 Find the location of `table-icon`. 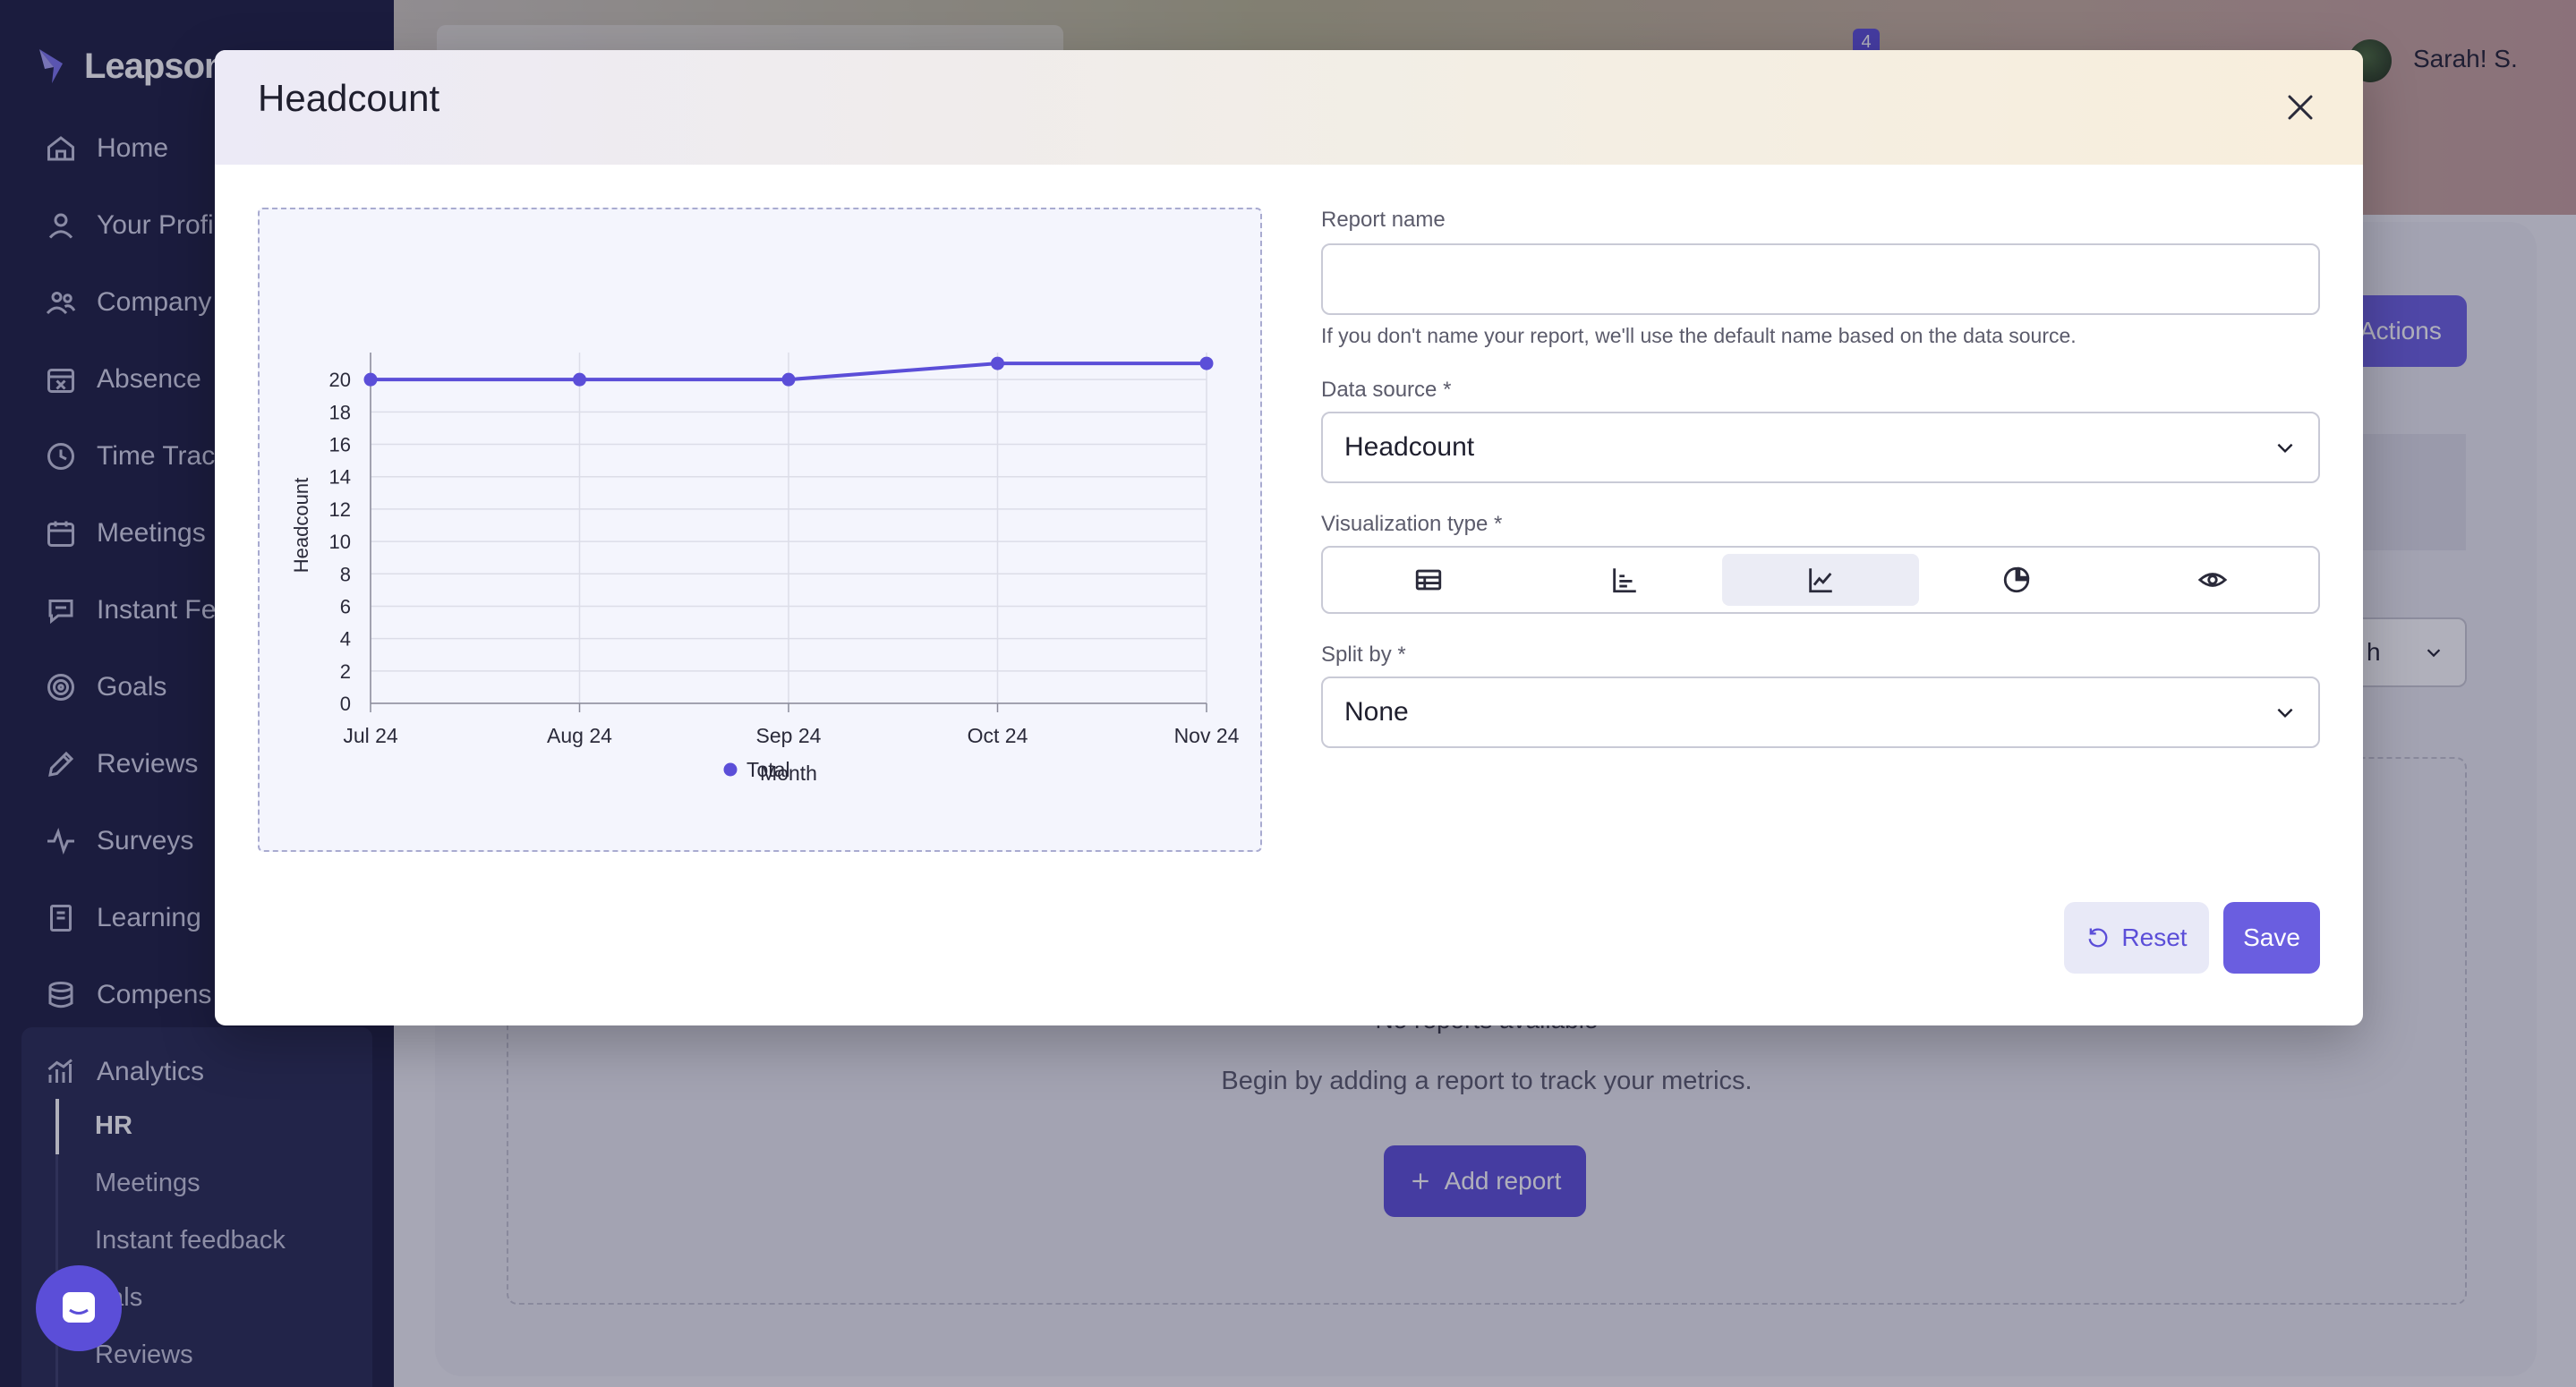

table-icon is located at coordinates (1428, 580).